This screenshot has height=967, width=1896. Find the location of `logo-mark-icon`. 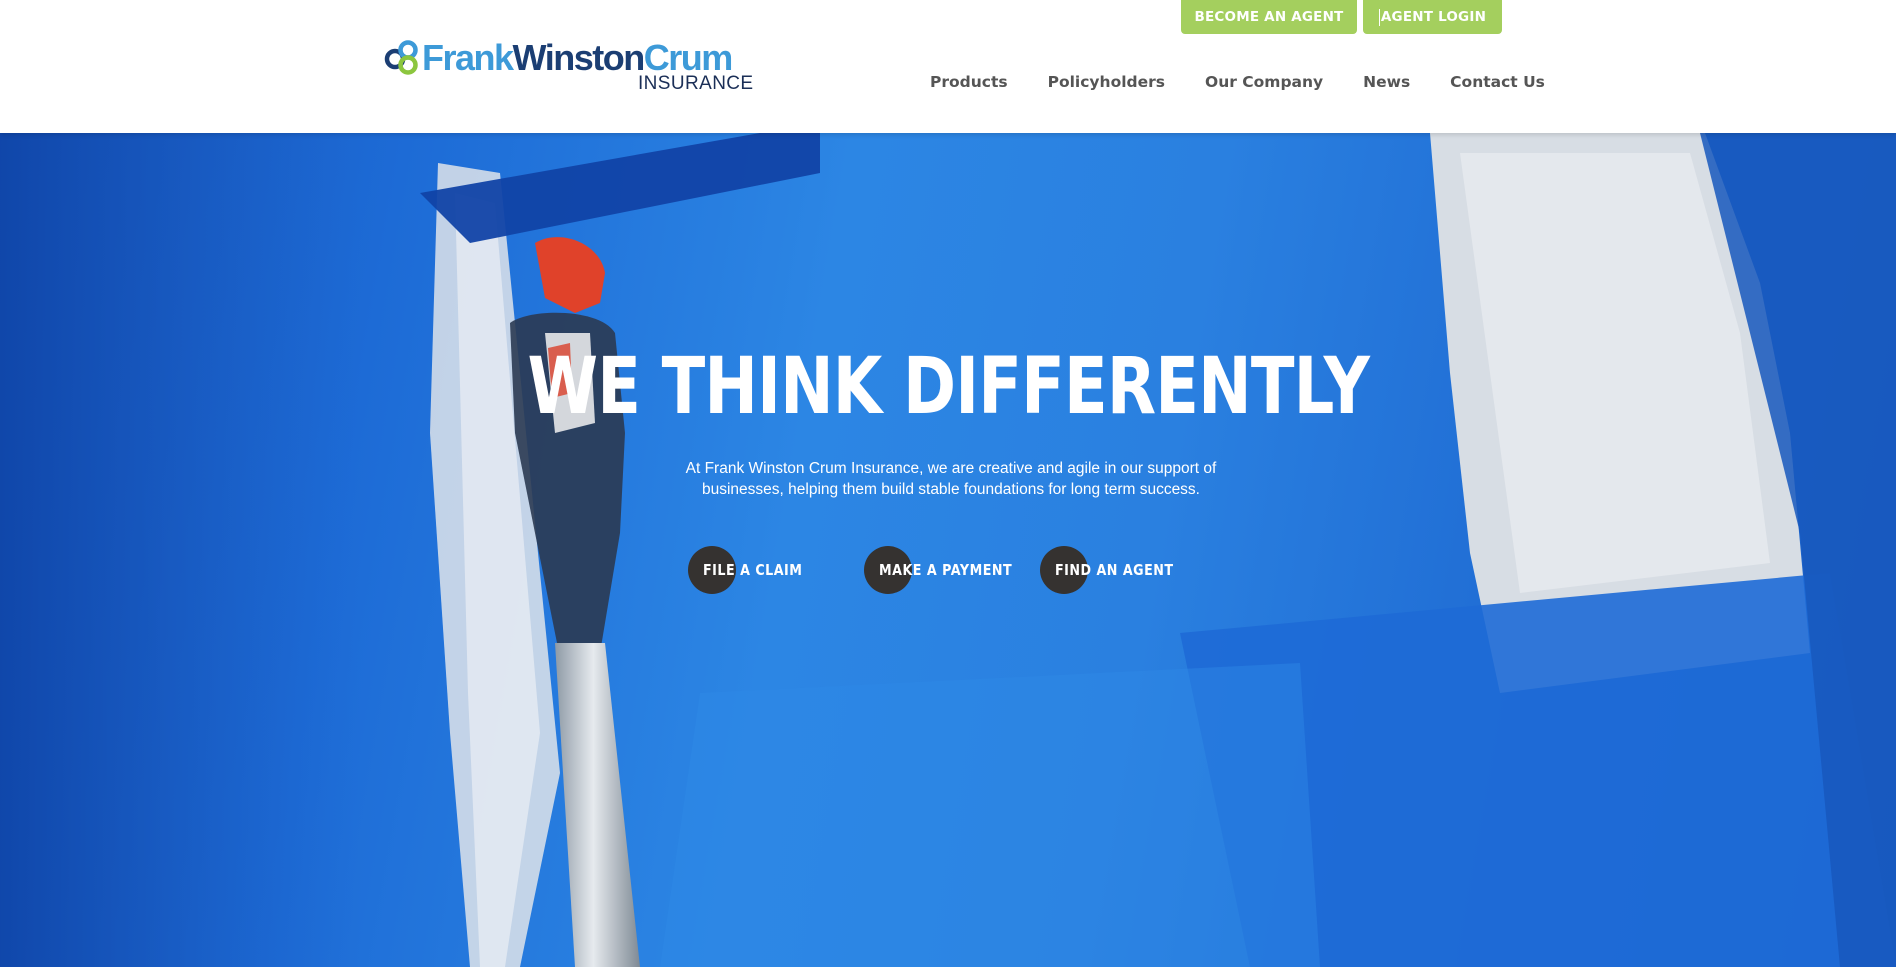

logo-mark-icon is located at coordinates (401, 57).